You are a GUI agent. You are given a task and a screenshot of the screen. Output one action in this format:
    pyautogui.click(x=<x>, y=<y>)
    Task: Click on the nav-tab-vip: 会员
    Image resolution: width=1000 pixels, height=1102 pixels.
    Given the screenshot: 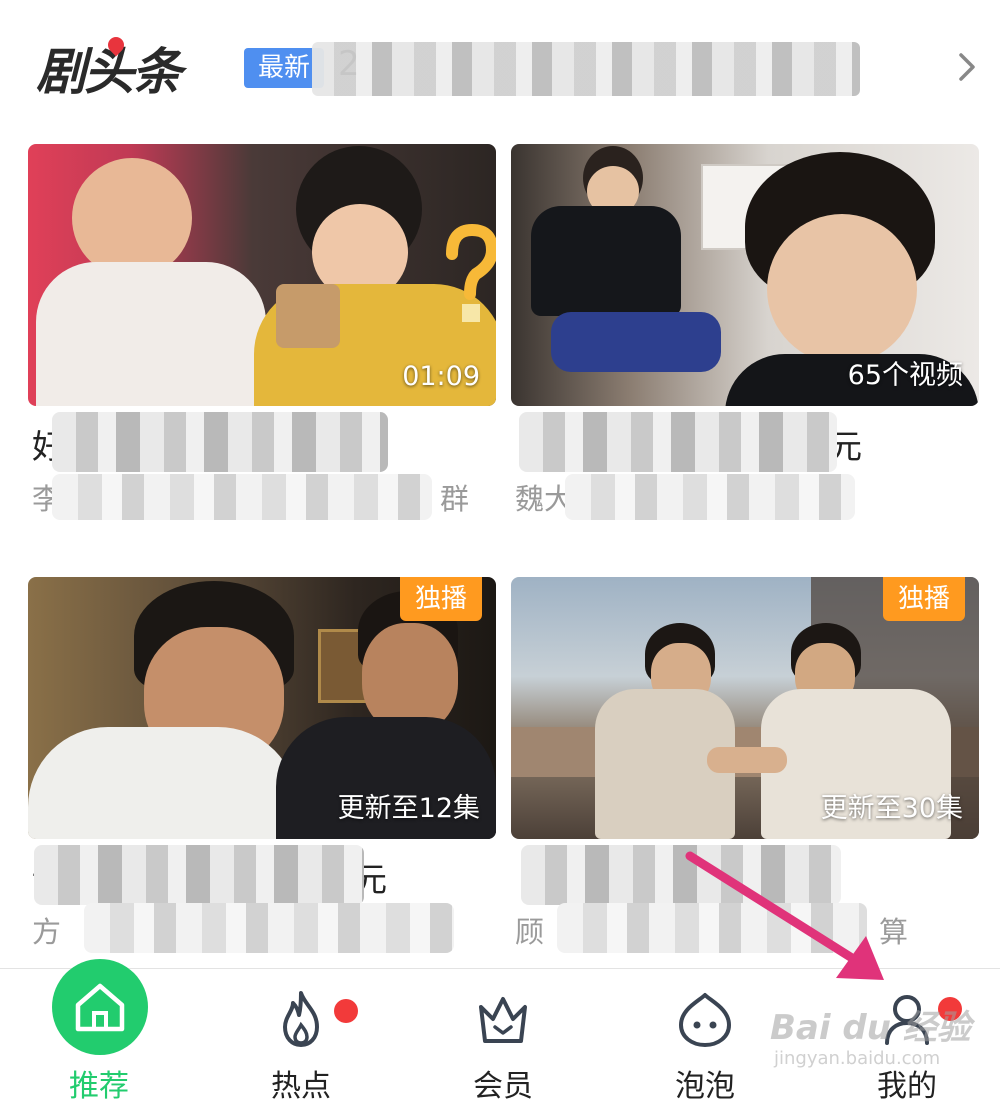 What is the action you would take?
    pyautogui.click(x=503, y=1035)
    